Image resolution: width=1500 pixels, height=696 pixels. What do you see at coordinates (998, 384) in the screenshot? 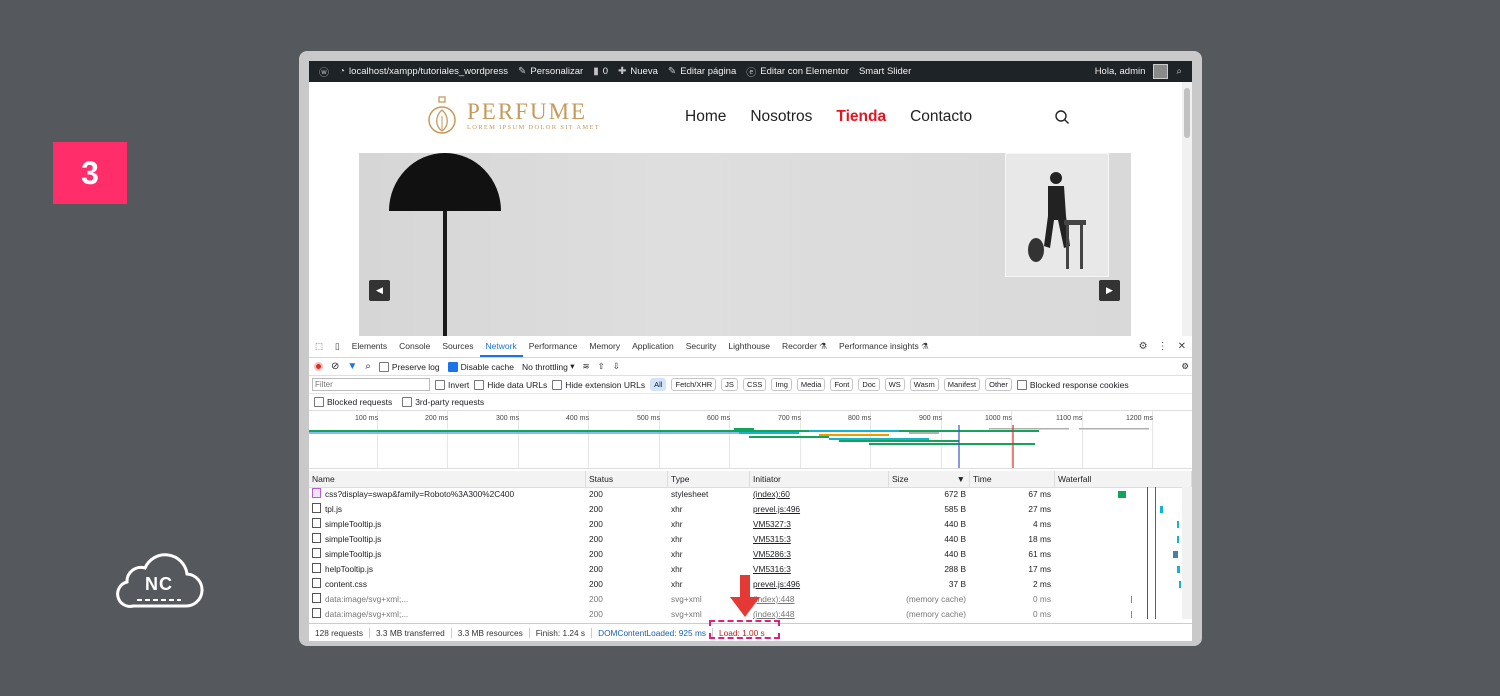
I see `filter-chip-other: Other` at bounding box center [998, 384].